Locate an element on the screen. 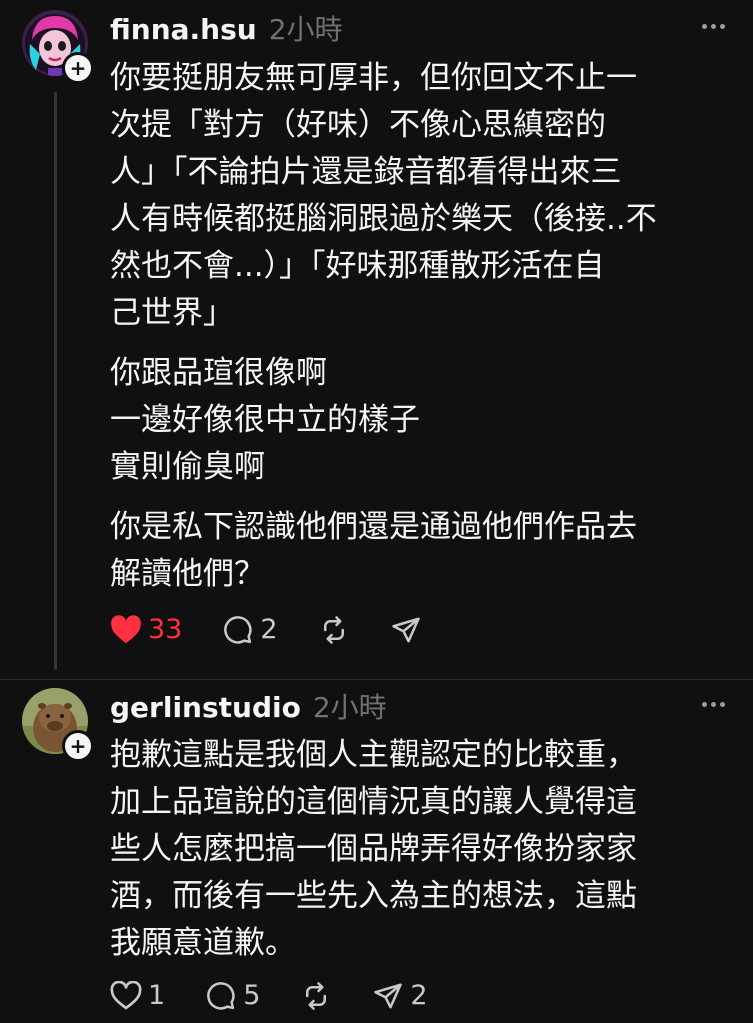 This screenshot has width=753, height=1023. username: gerlinstudio is located at coordinates (205, 707).